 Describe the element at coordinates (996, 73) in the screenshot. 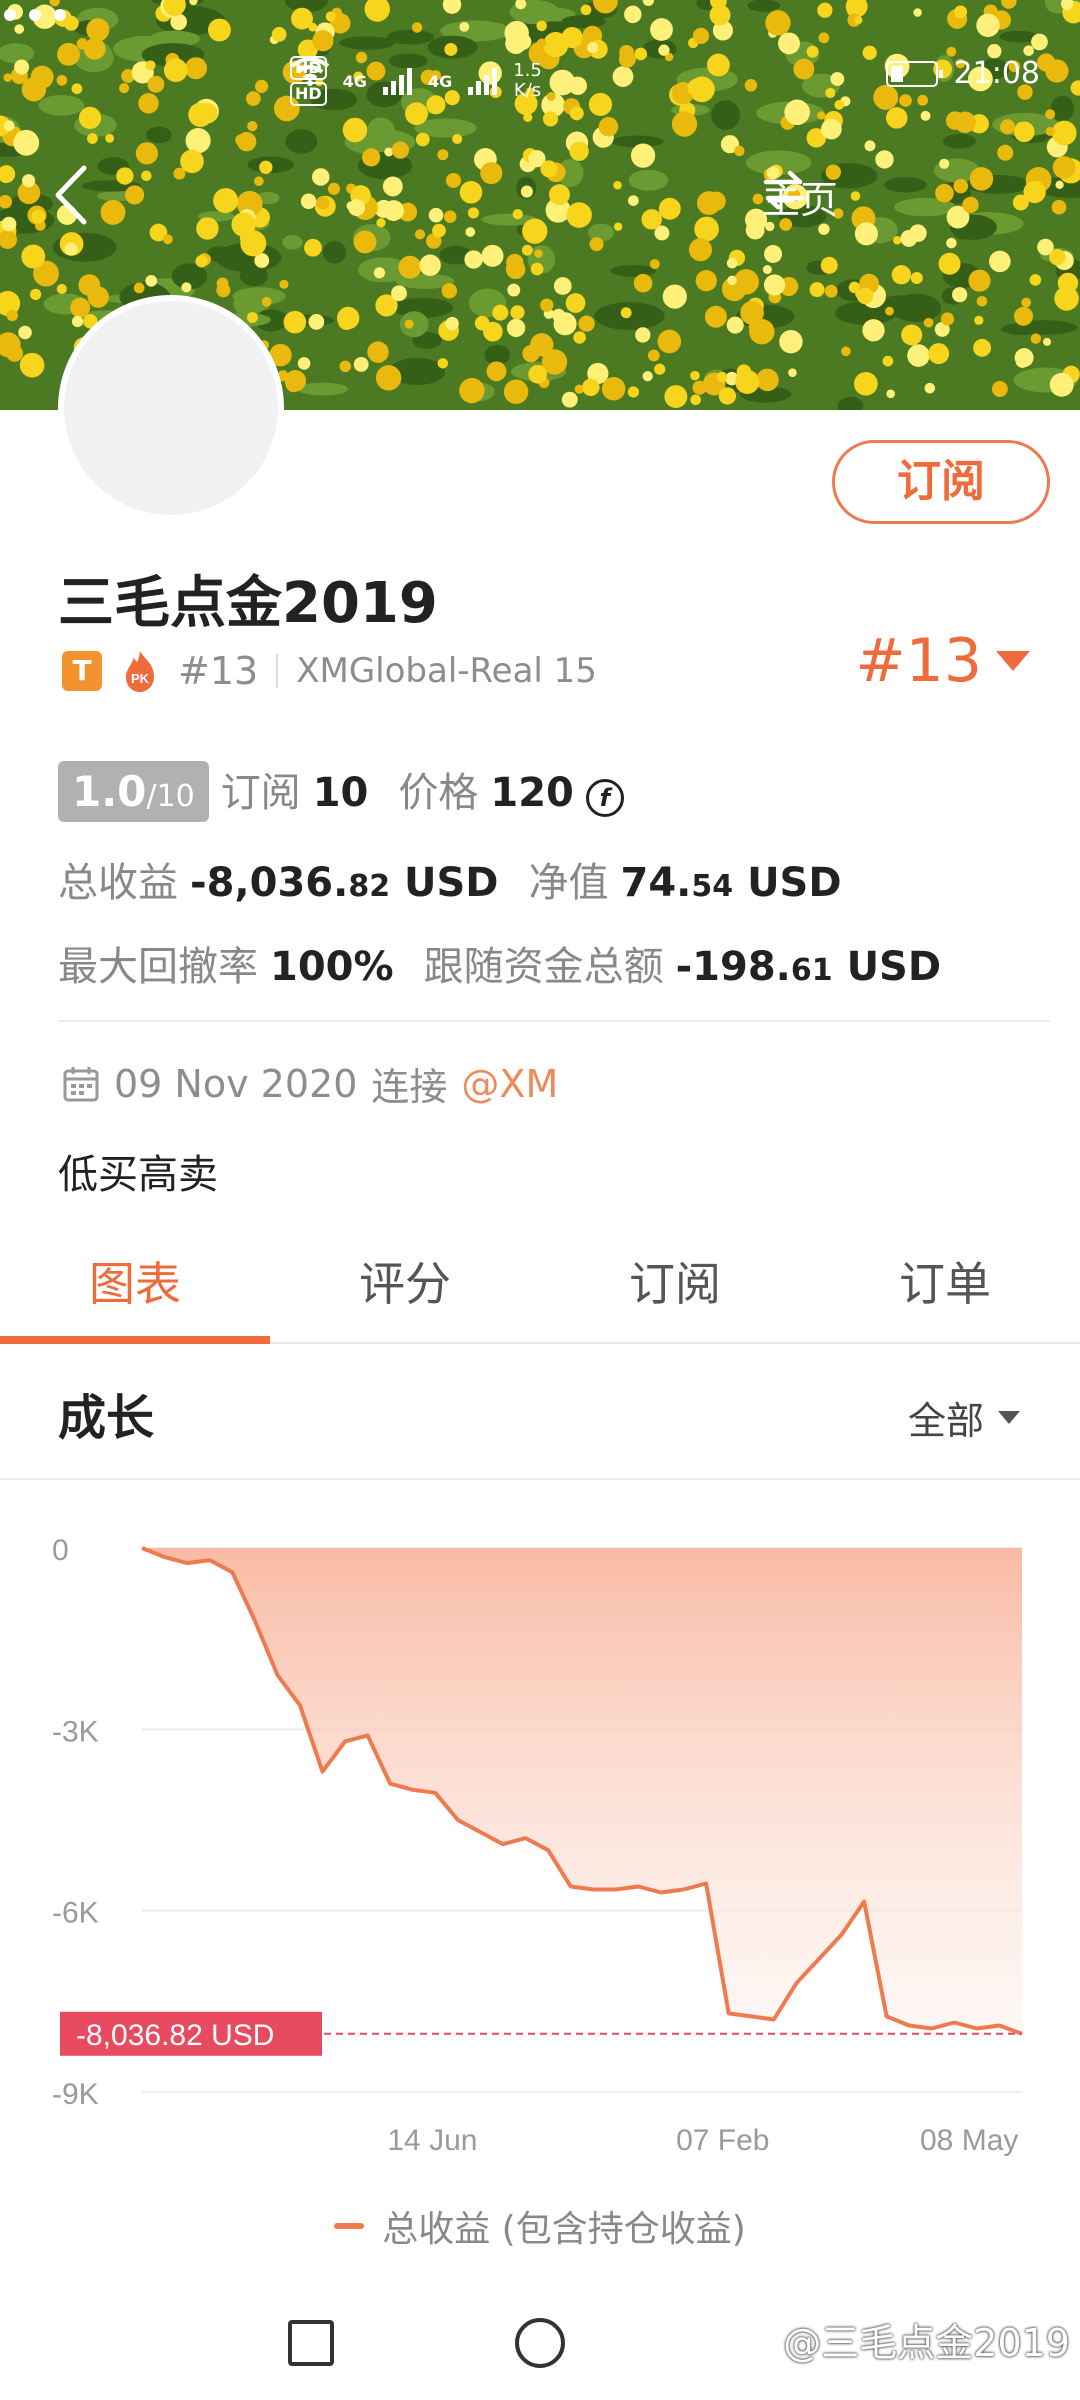

I see `clock: 21:08` at that location.